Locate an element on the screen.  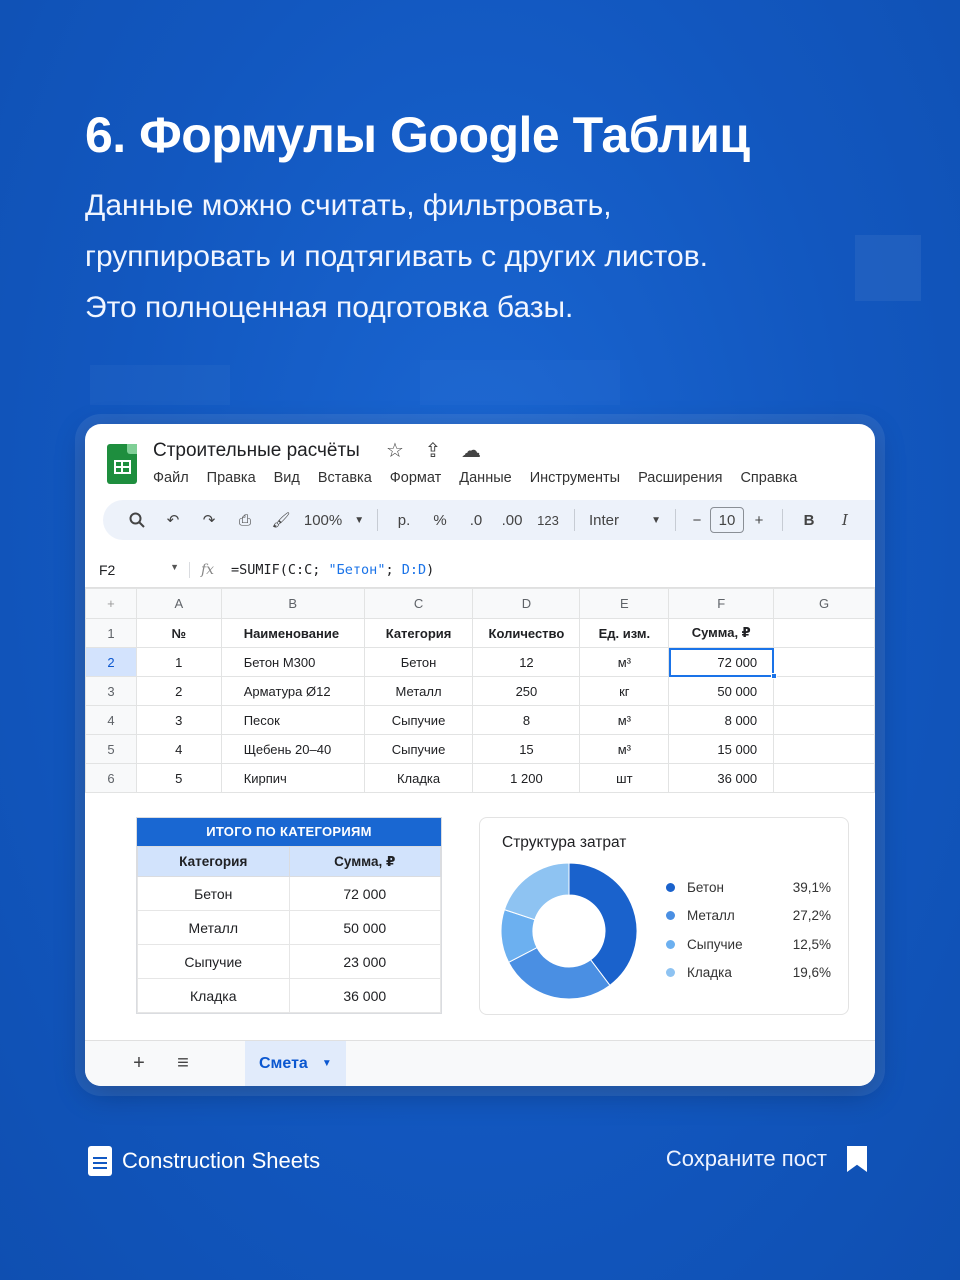
cell: Наименование is located at coordinates (292, 633).